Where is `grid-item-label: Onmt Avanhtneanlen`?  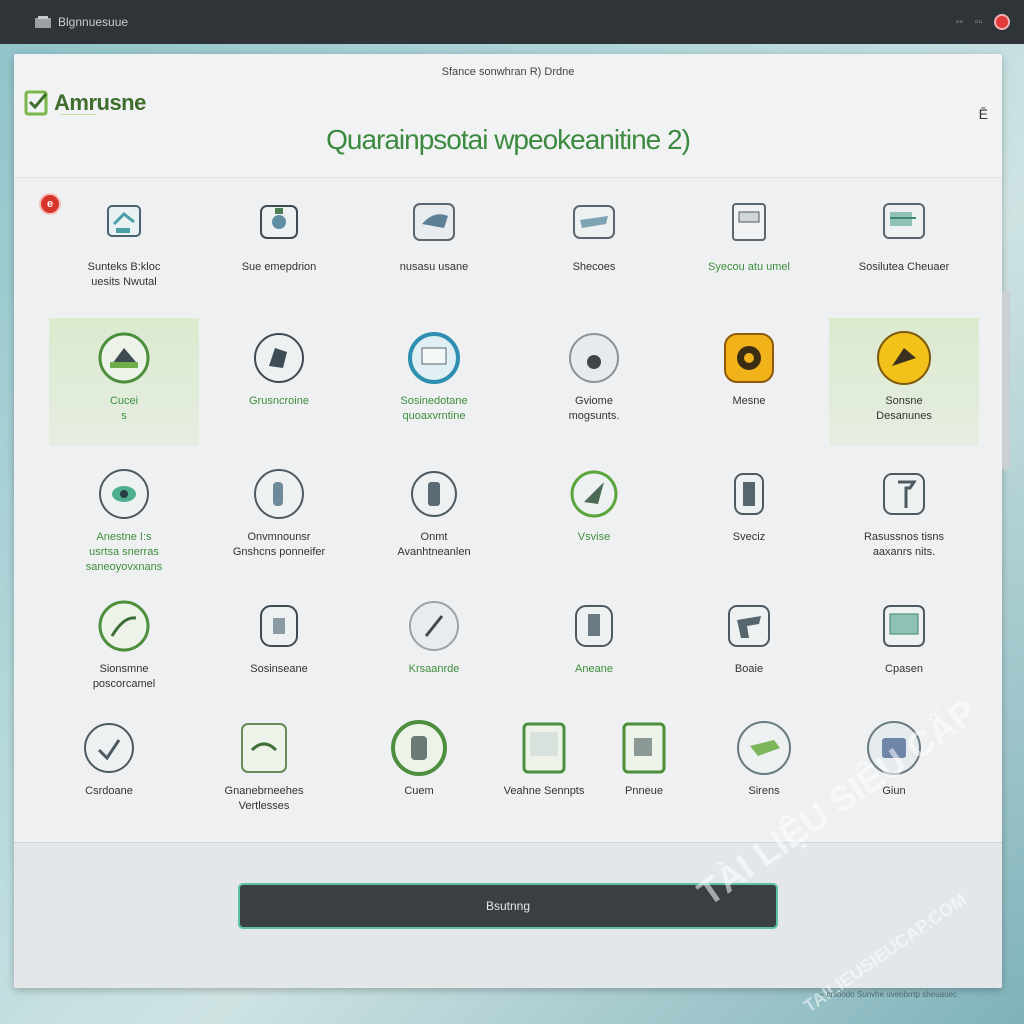 grid-item-label: Onmt Avanhtneanlen is located at coordinates (434, 544).